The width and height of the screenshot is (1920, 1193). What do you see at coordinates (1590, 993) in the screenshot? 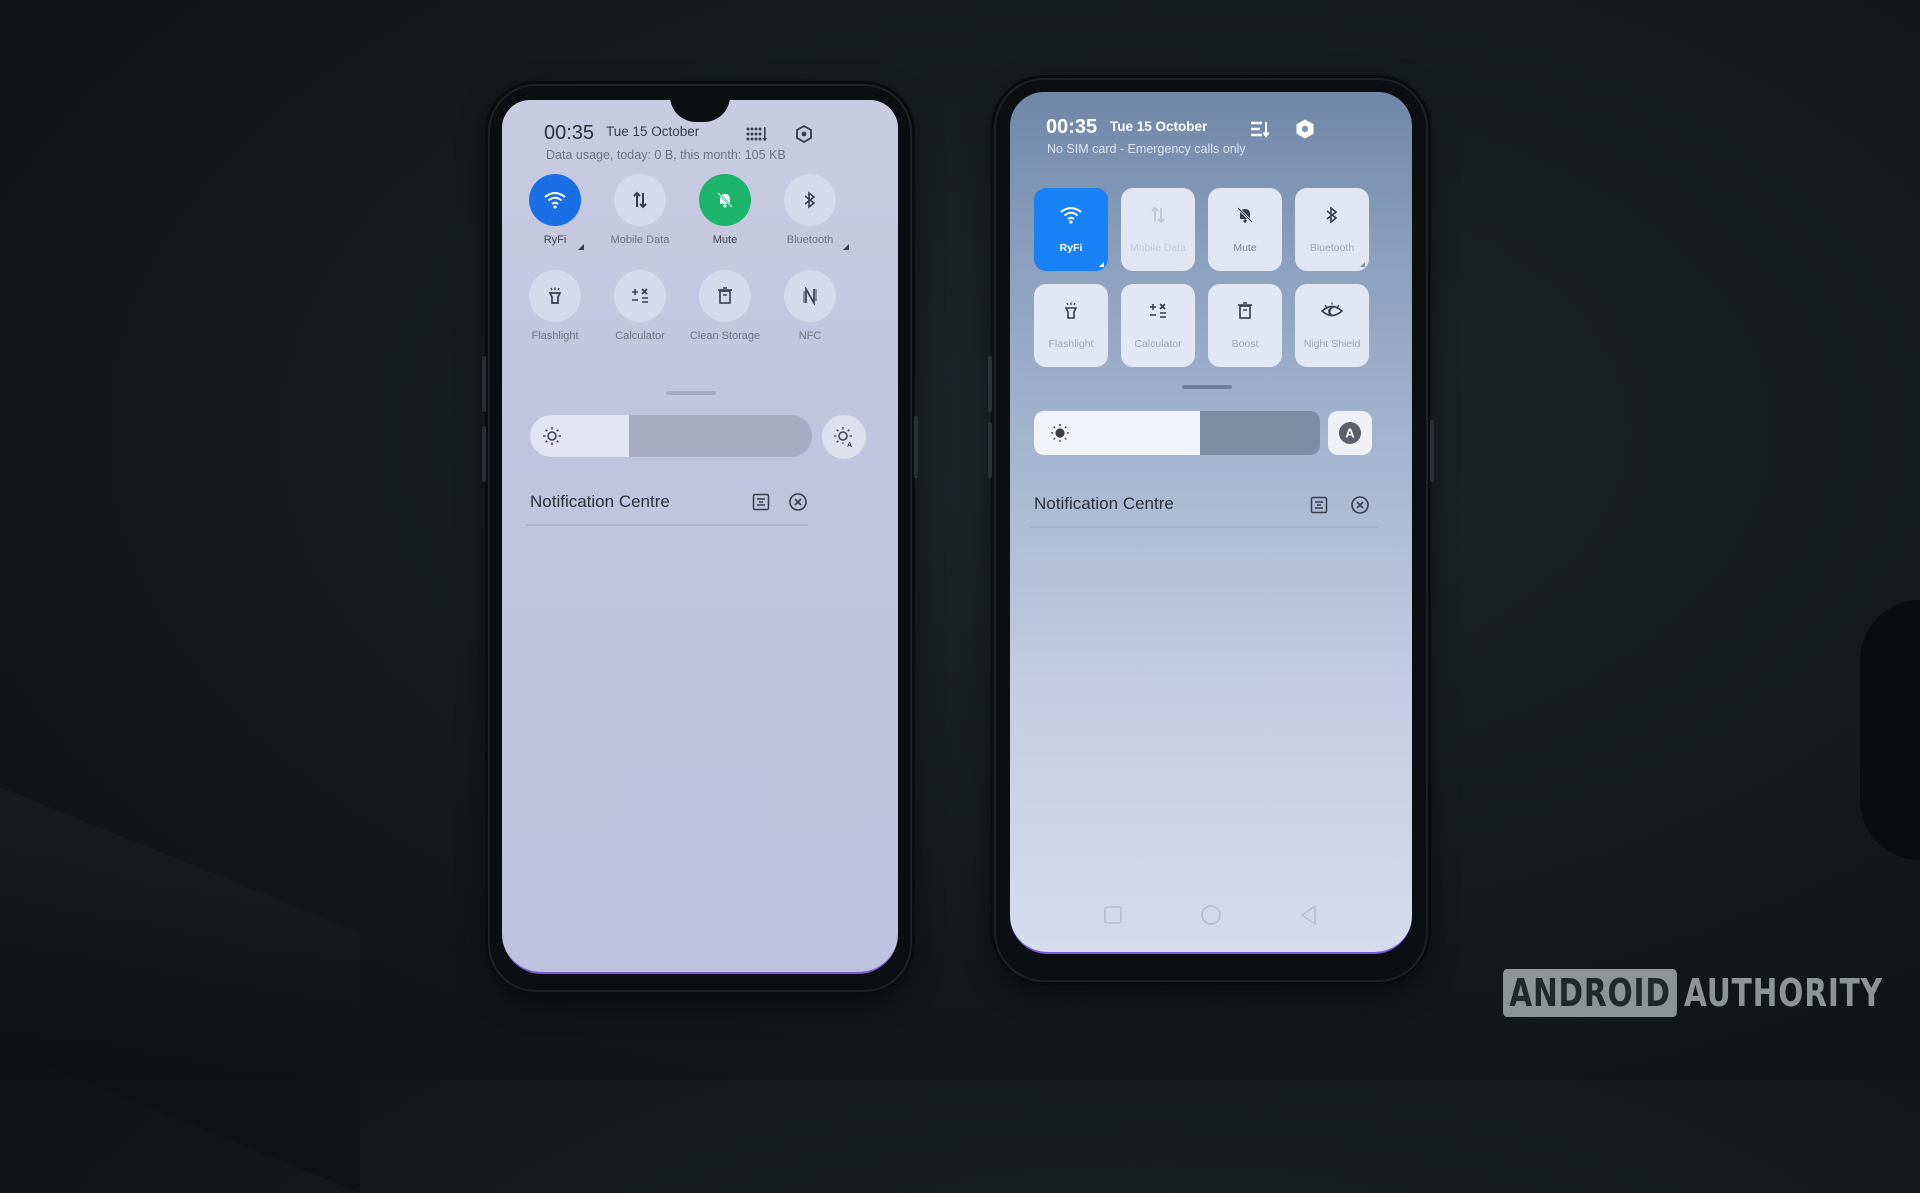
I see `watermark-boxed-text: ANDROID` at bounding box center [1590, 993].